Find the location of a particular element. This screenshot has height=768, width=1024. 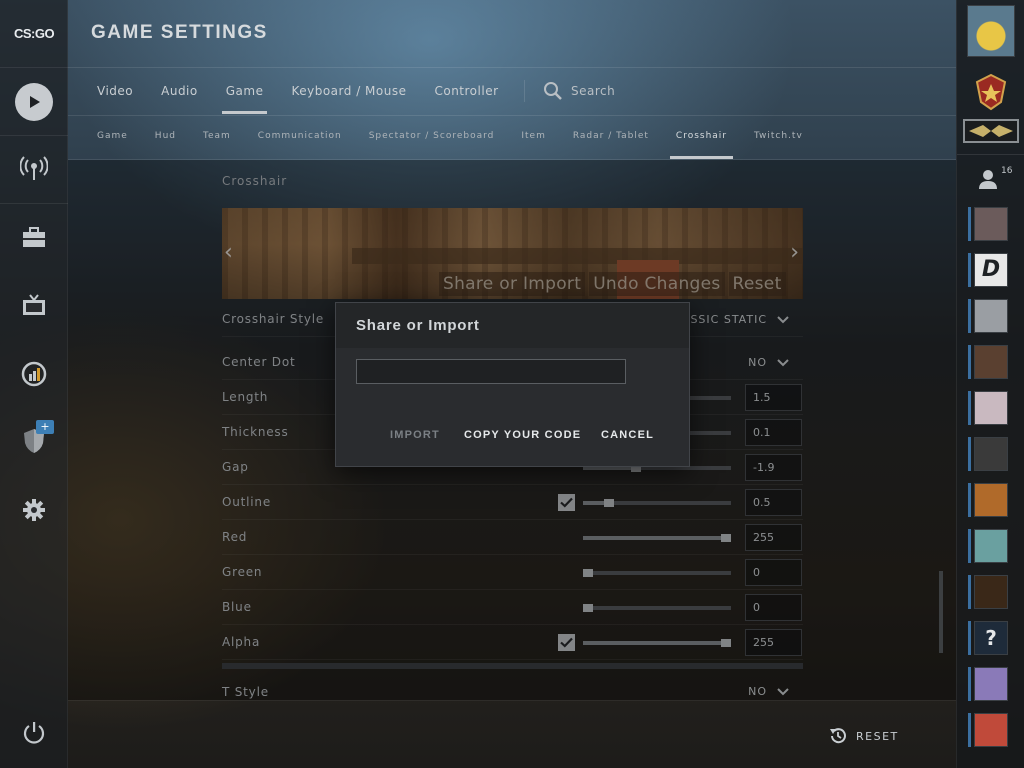

gear-icon is located at coordinates (34, 510).